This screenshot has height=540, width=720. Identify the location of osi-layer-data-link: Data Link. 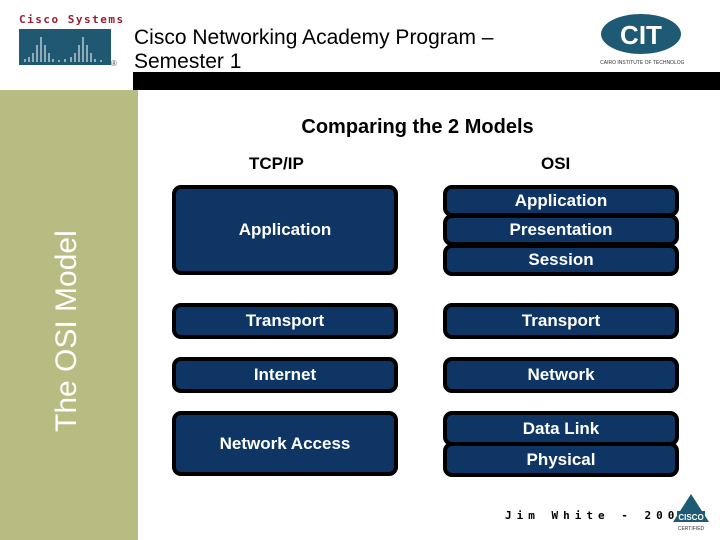
(561, 428).